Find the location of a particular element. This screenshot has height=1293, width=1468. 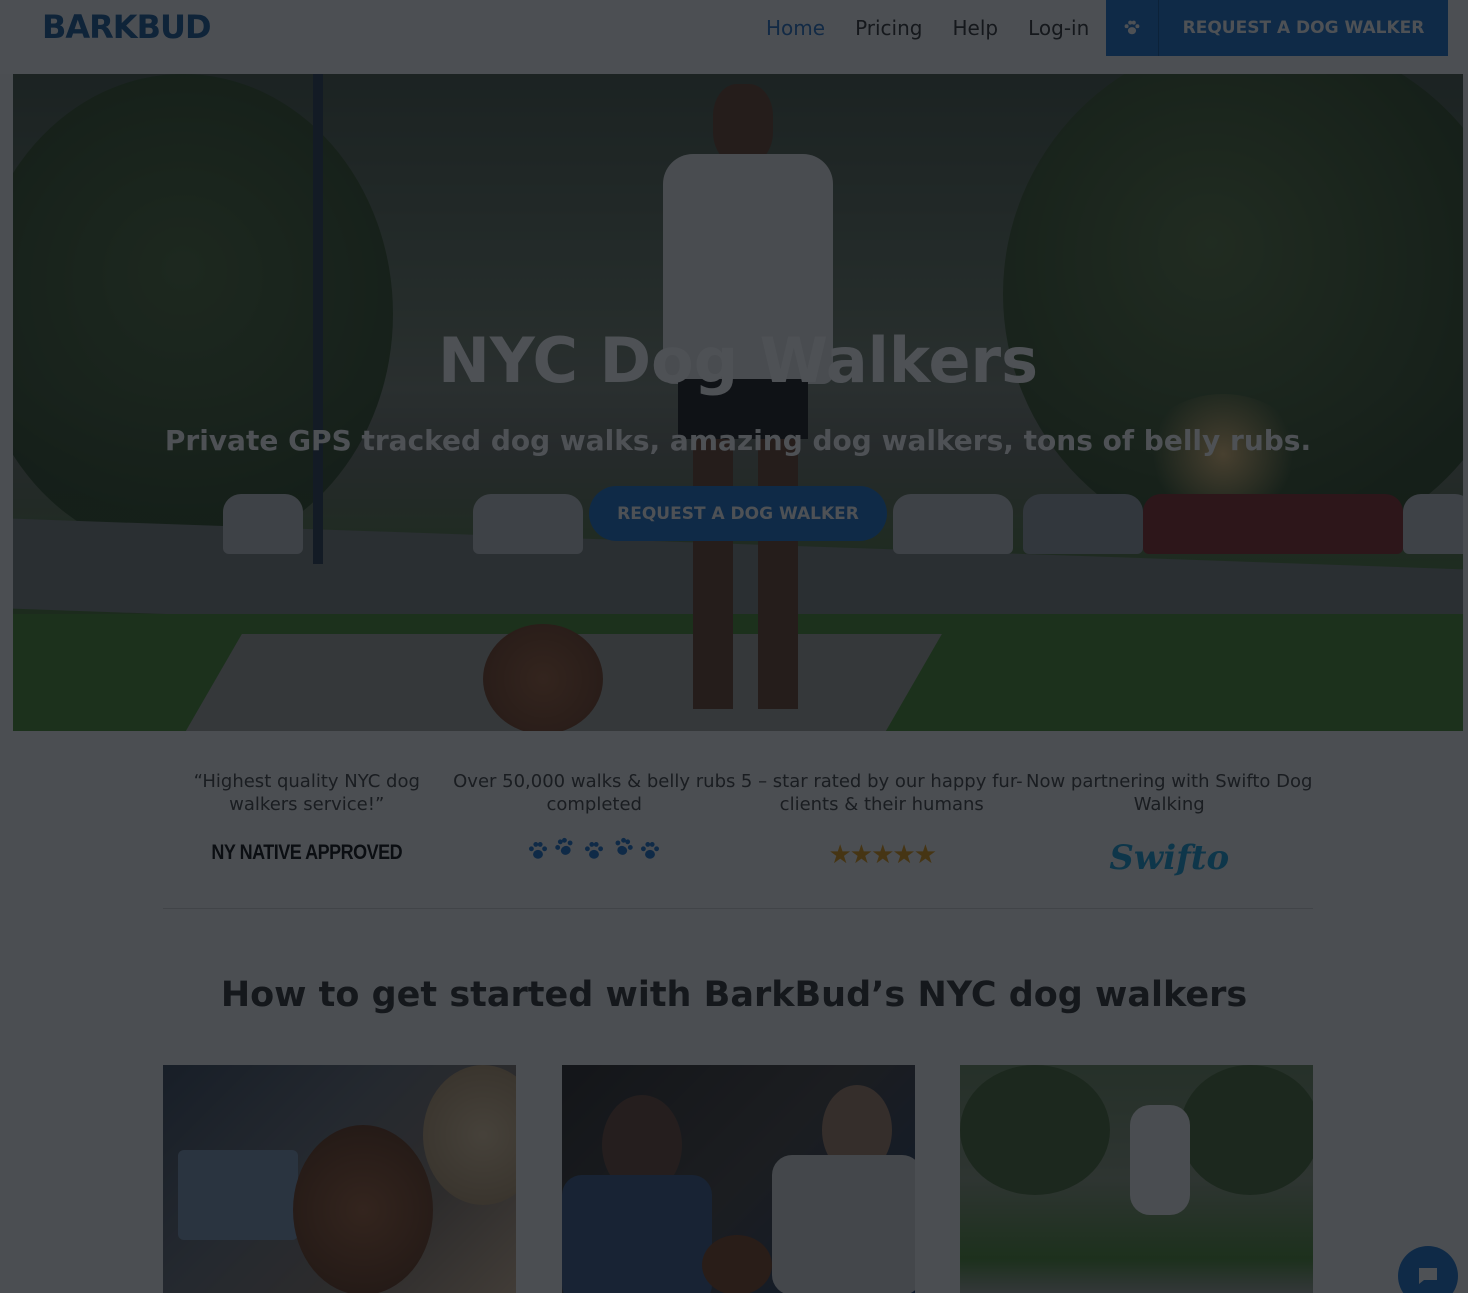

person-photo is located at coordinates (469, 1135).